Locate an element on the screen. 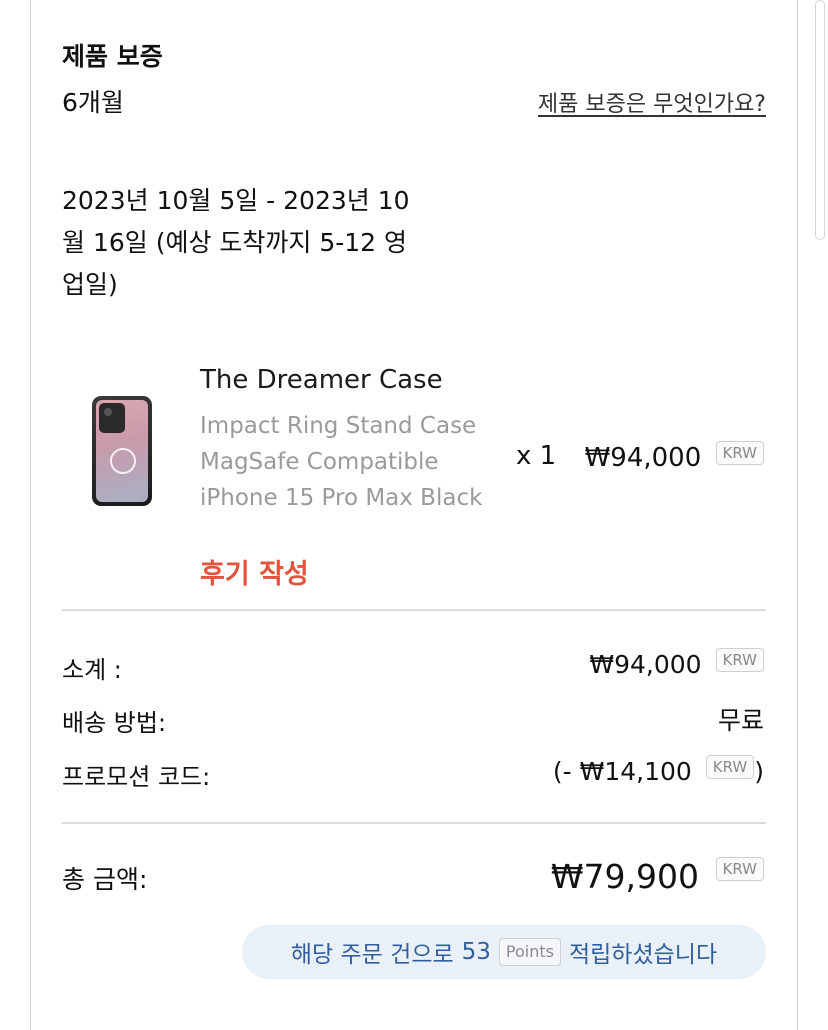 The height and width of the screenshot is (1030, 828). points-earned-banner: 해당 주문 건으로 53 Points 적립하셨습니다 is located at coordinates (504, 952).